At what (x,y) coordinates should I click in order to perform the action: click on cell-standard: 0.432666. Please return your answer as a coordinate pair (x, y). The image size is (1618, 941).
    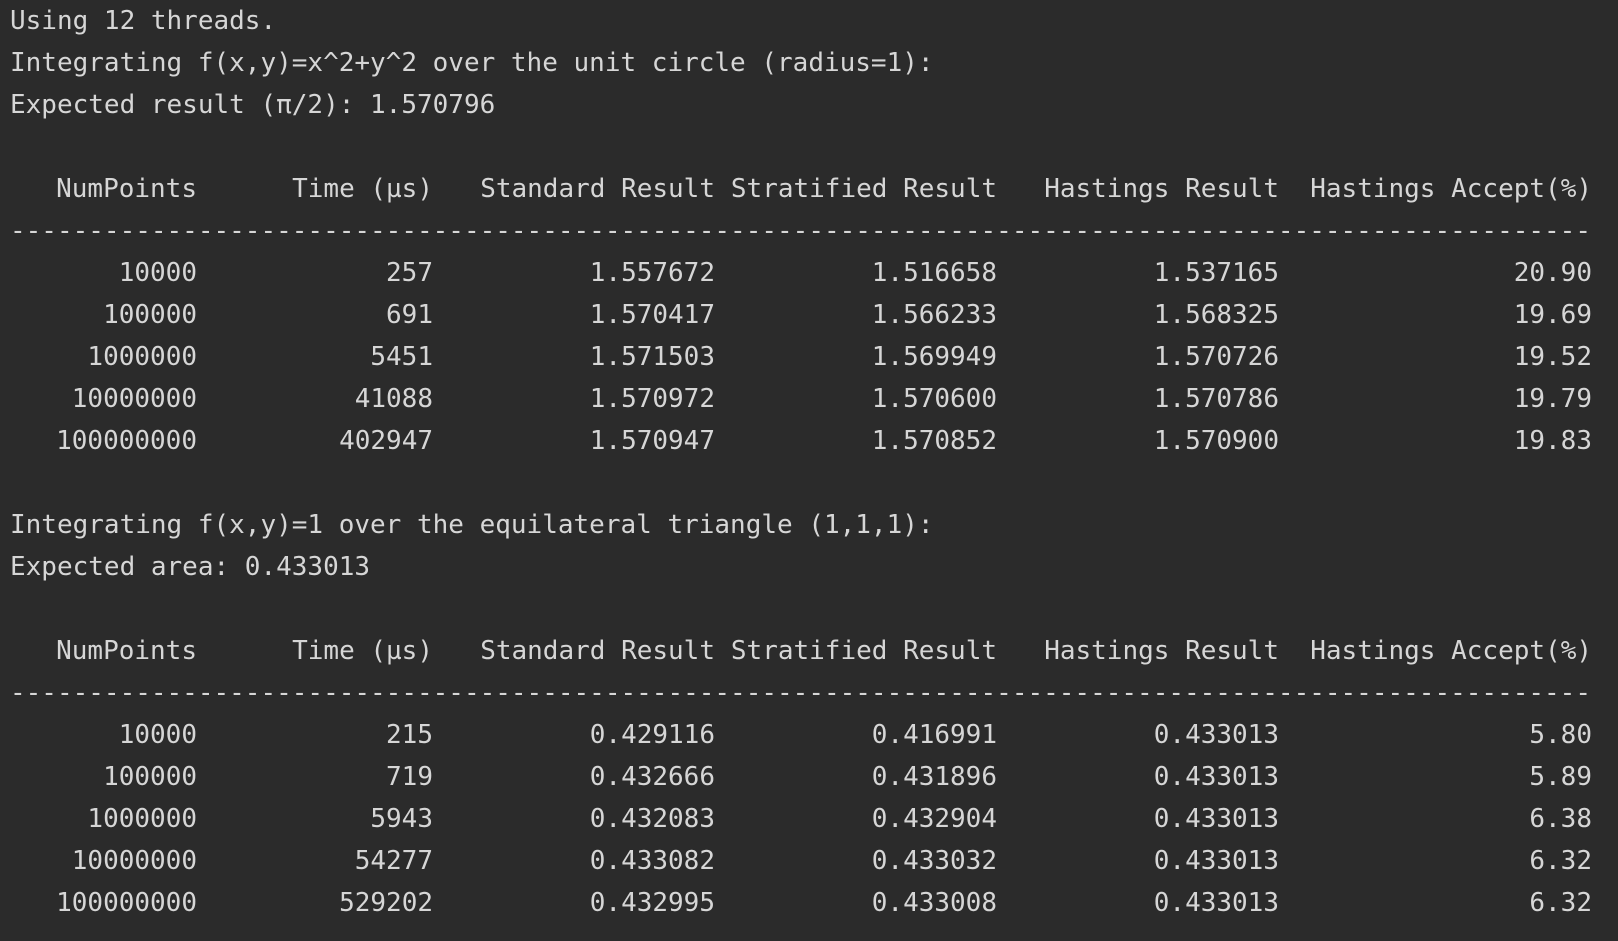
    Looking at the image, I should click on (652, 777).